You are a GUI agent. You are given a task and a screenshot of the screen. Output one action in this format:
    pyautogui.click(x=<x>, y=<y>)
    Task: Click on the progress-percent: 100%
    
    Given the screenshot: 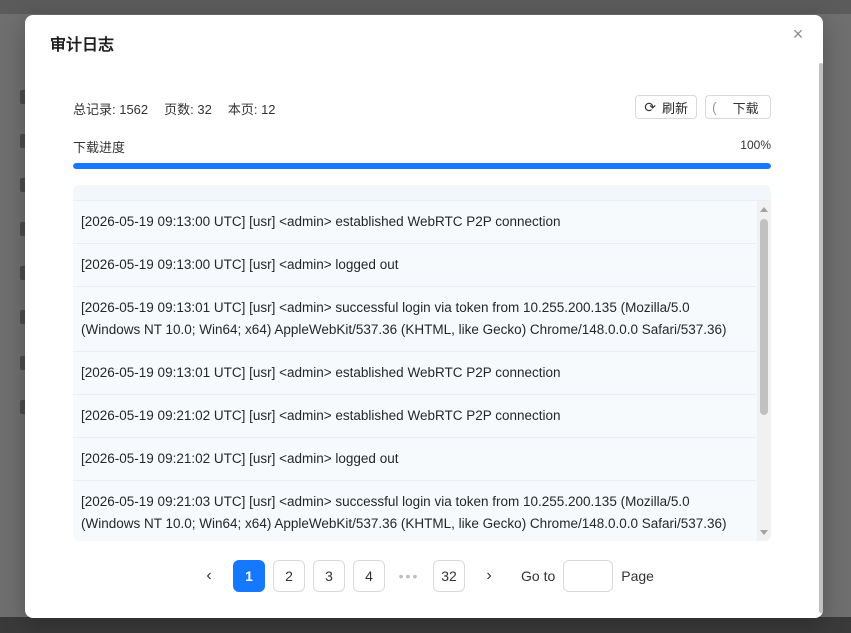 What is the action you would take?
    pyautogui.click(x=755, y=145)
    